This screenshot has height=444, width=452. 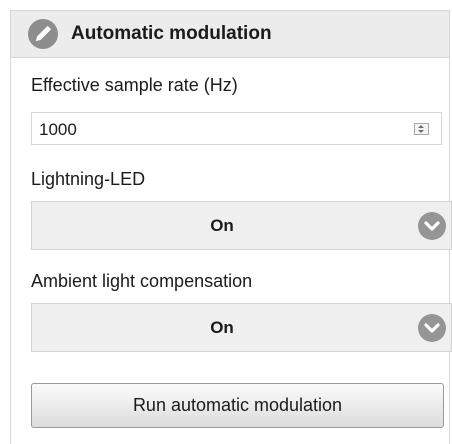 I want to click on lightning-led-select: On, so click(x=241, y=225).